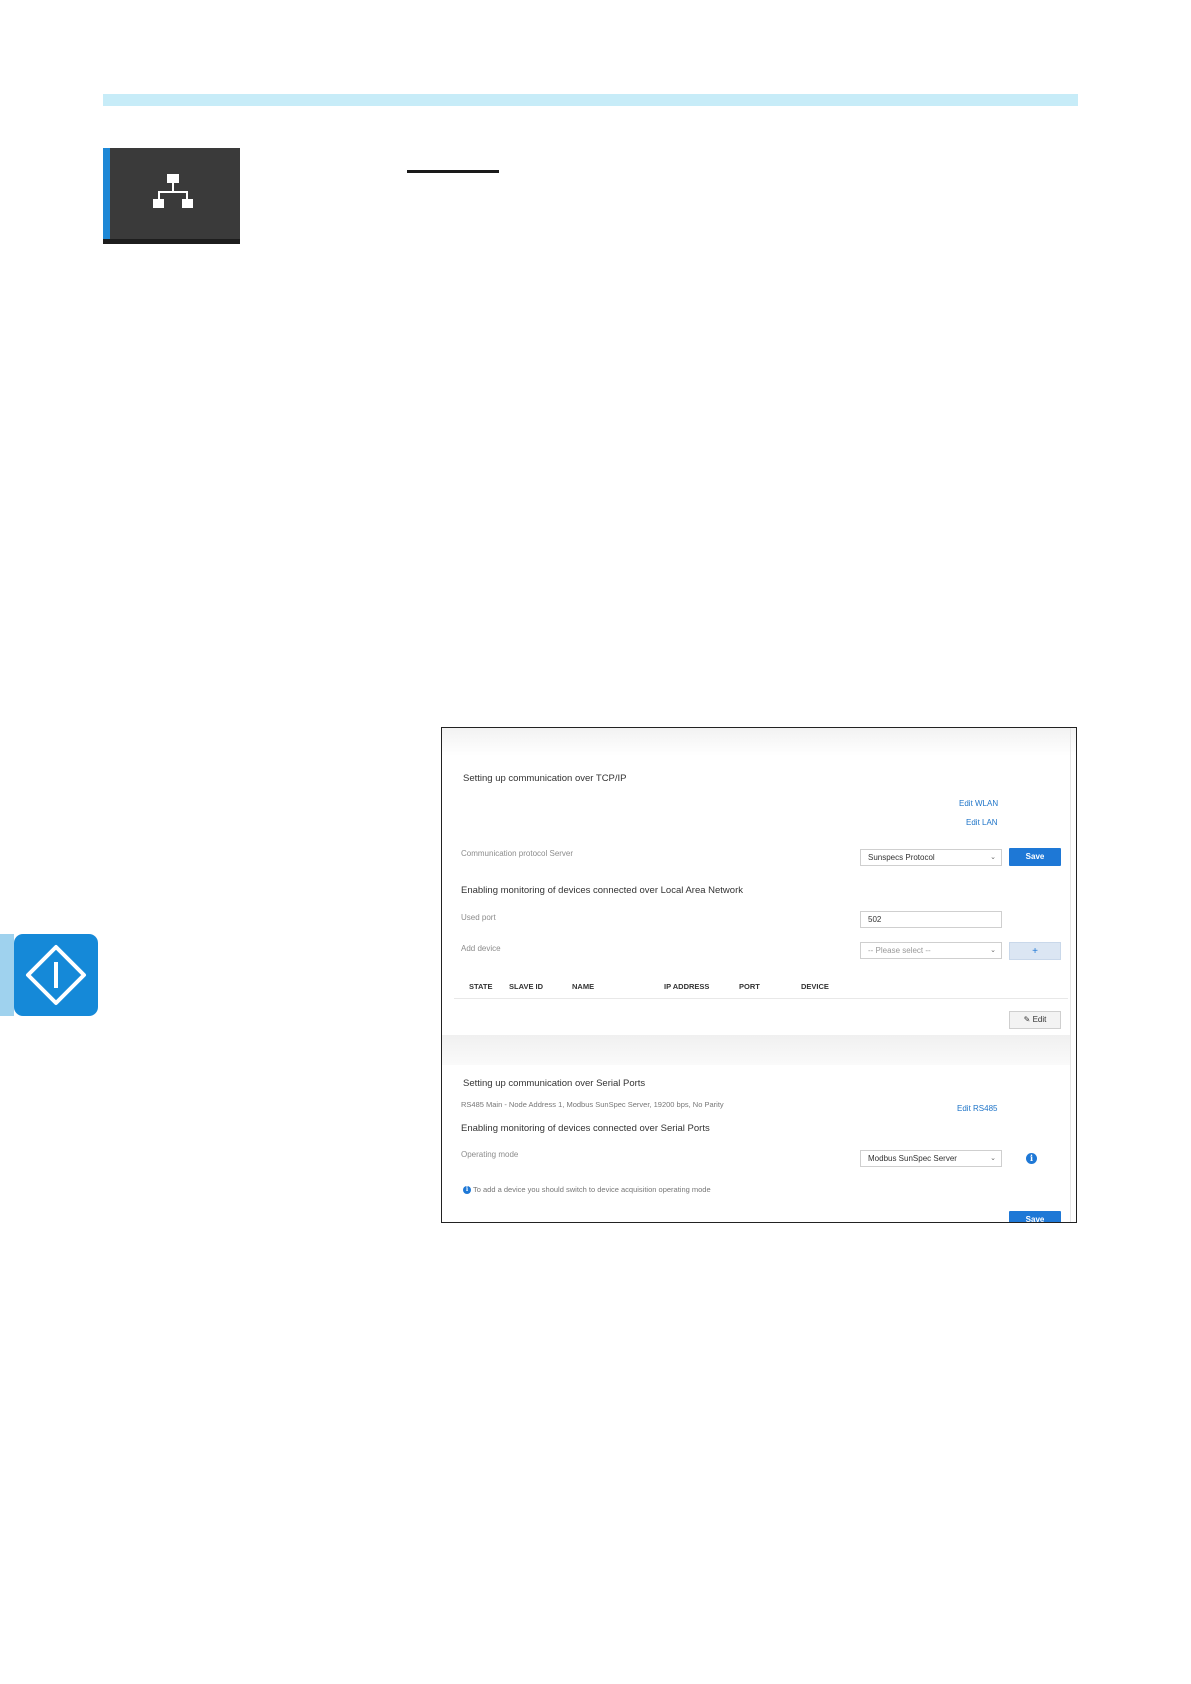 This screenshot has width=1191, height=1684. I want to click on edit-button-label: Edit, so click(1039, 1019).